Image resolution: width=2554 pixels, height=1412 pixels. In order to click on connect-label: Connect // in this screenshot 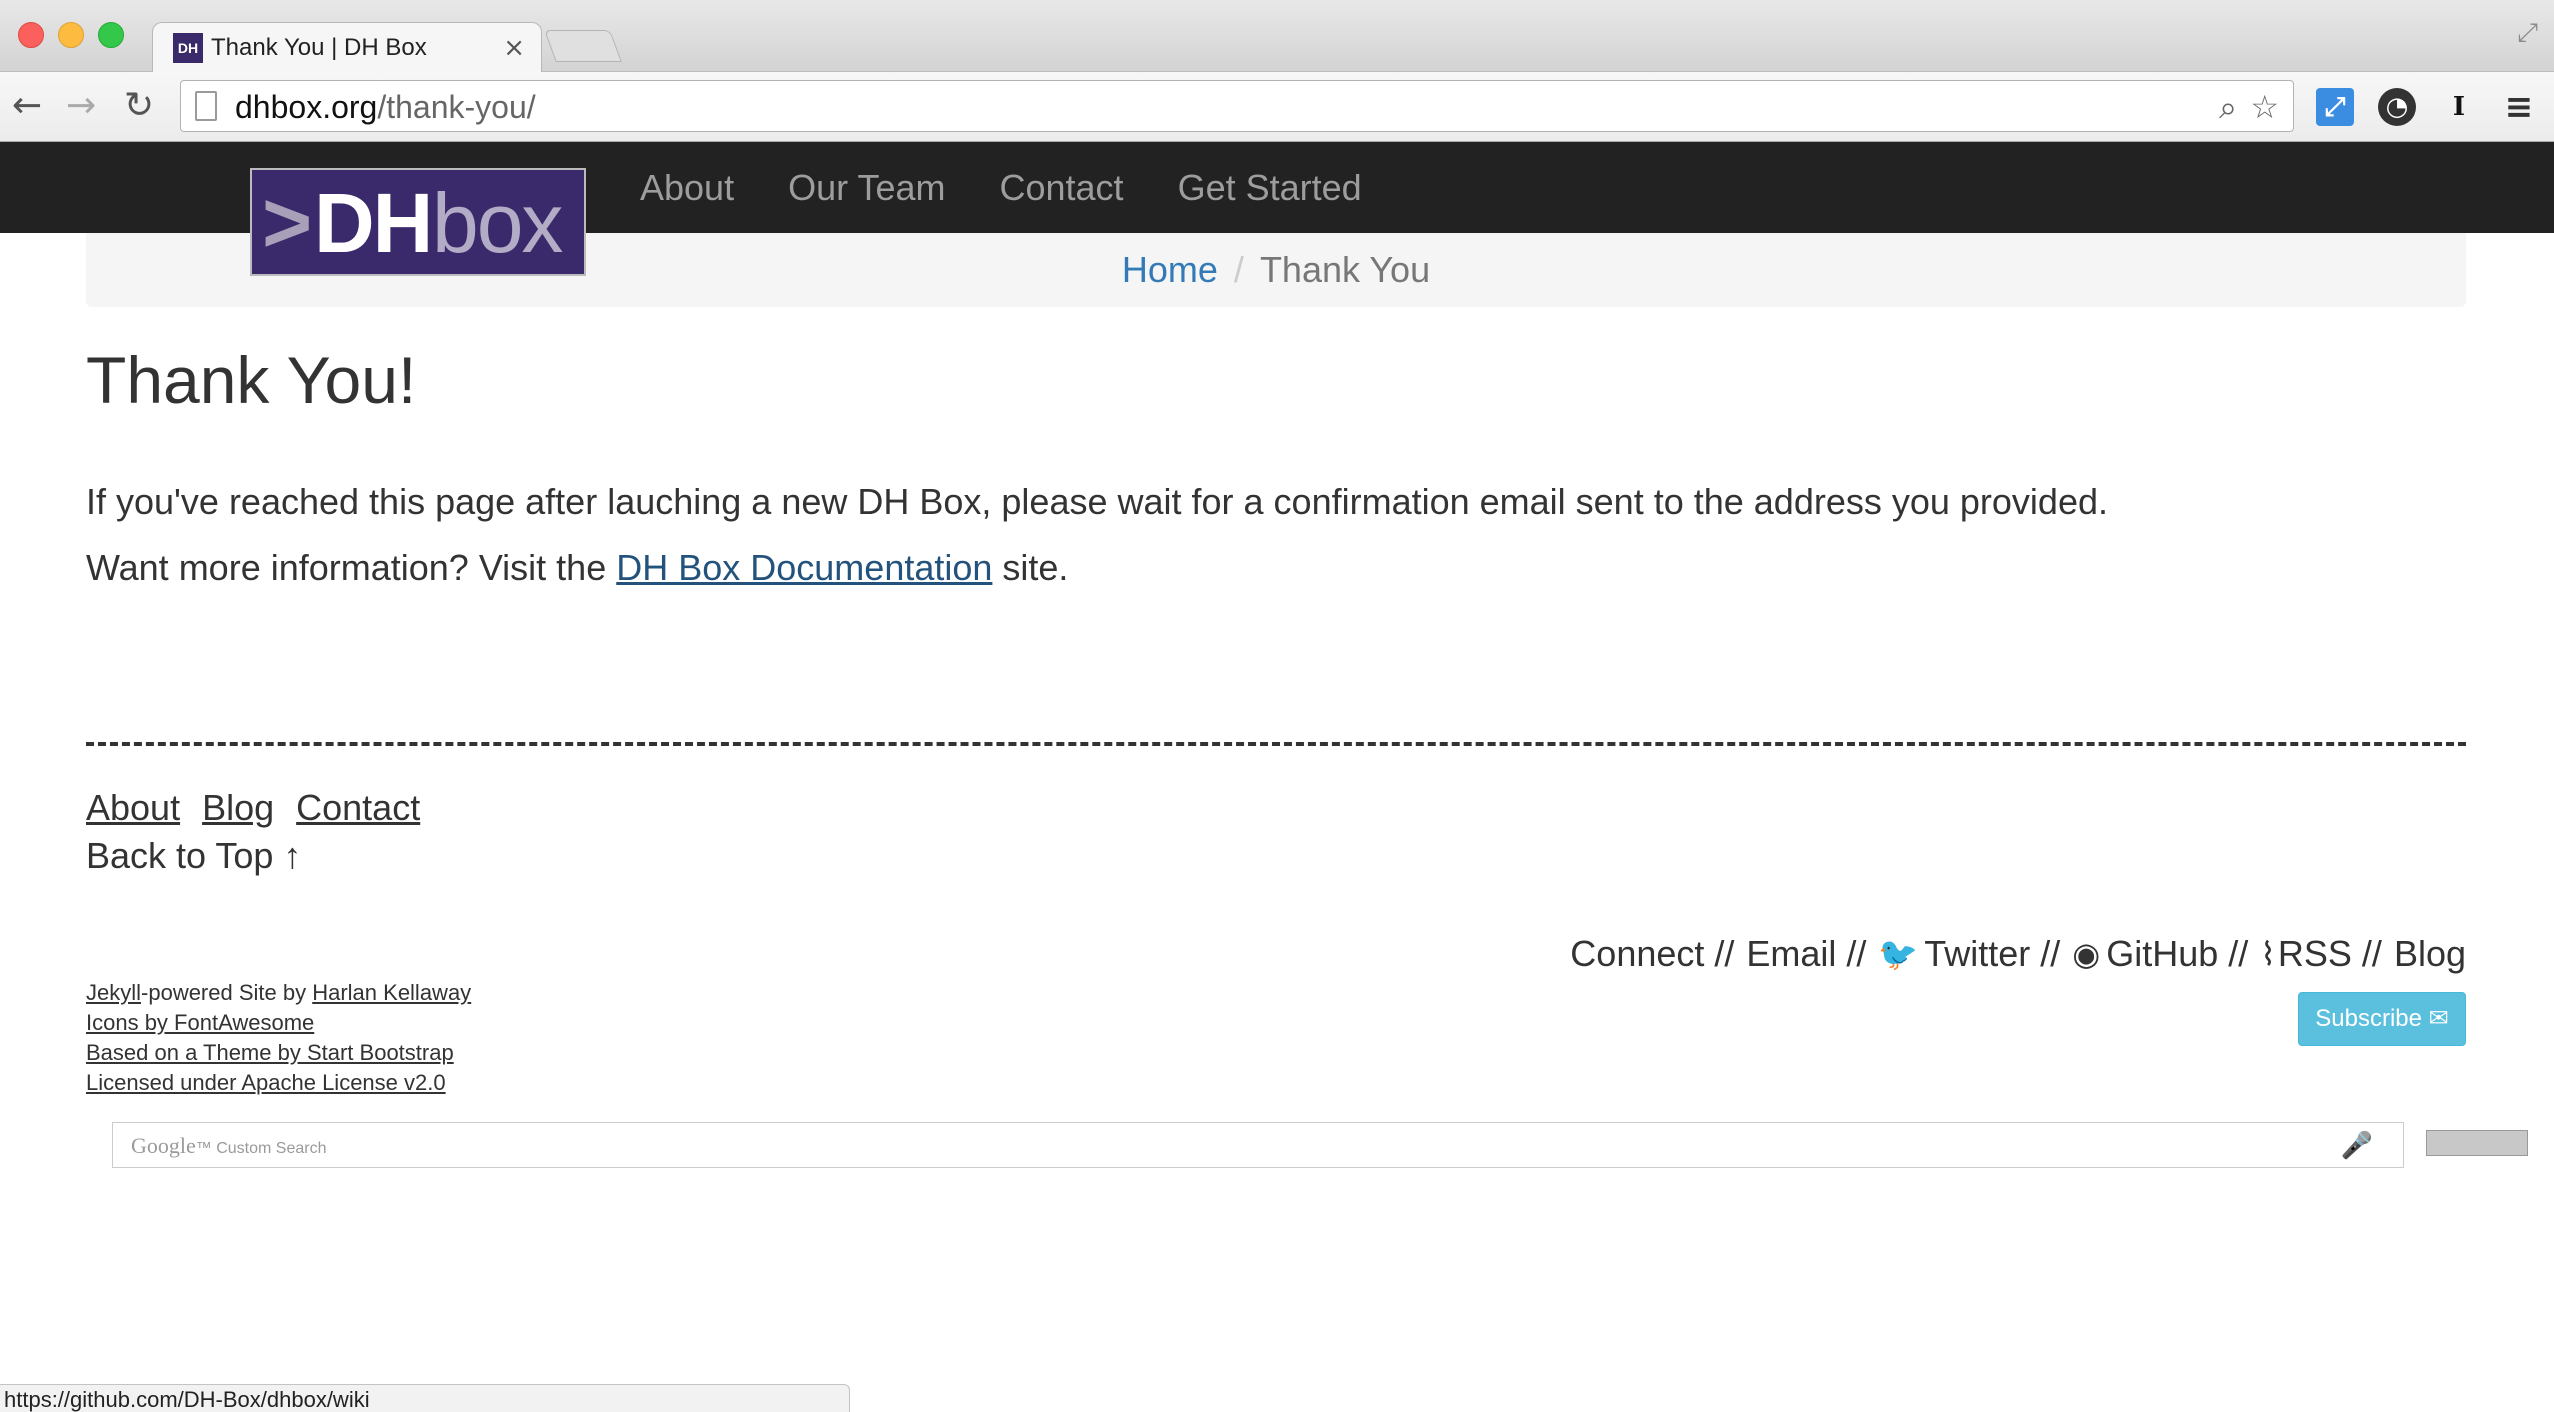, I will do `click(1652, 953)`.